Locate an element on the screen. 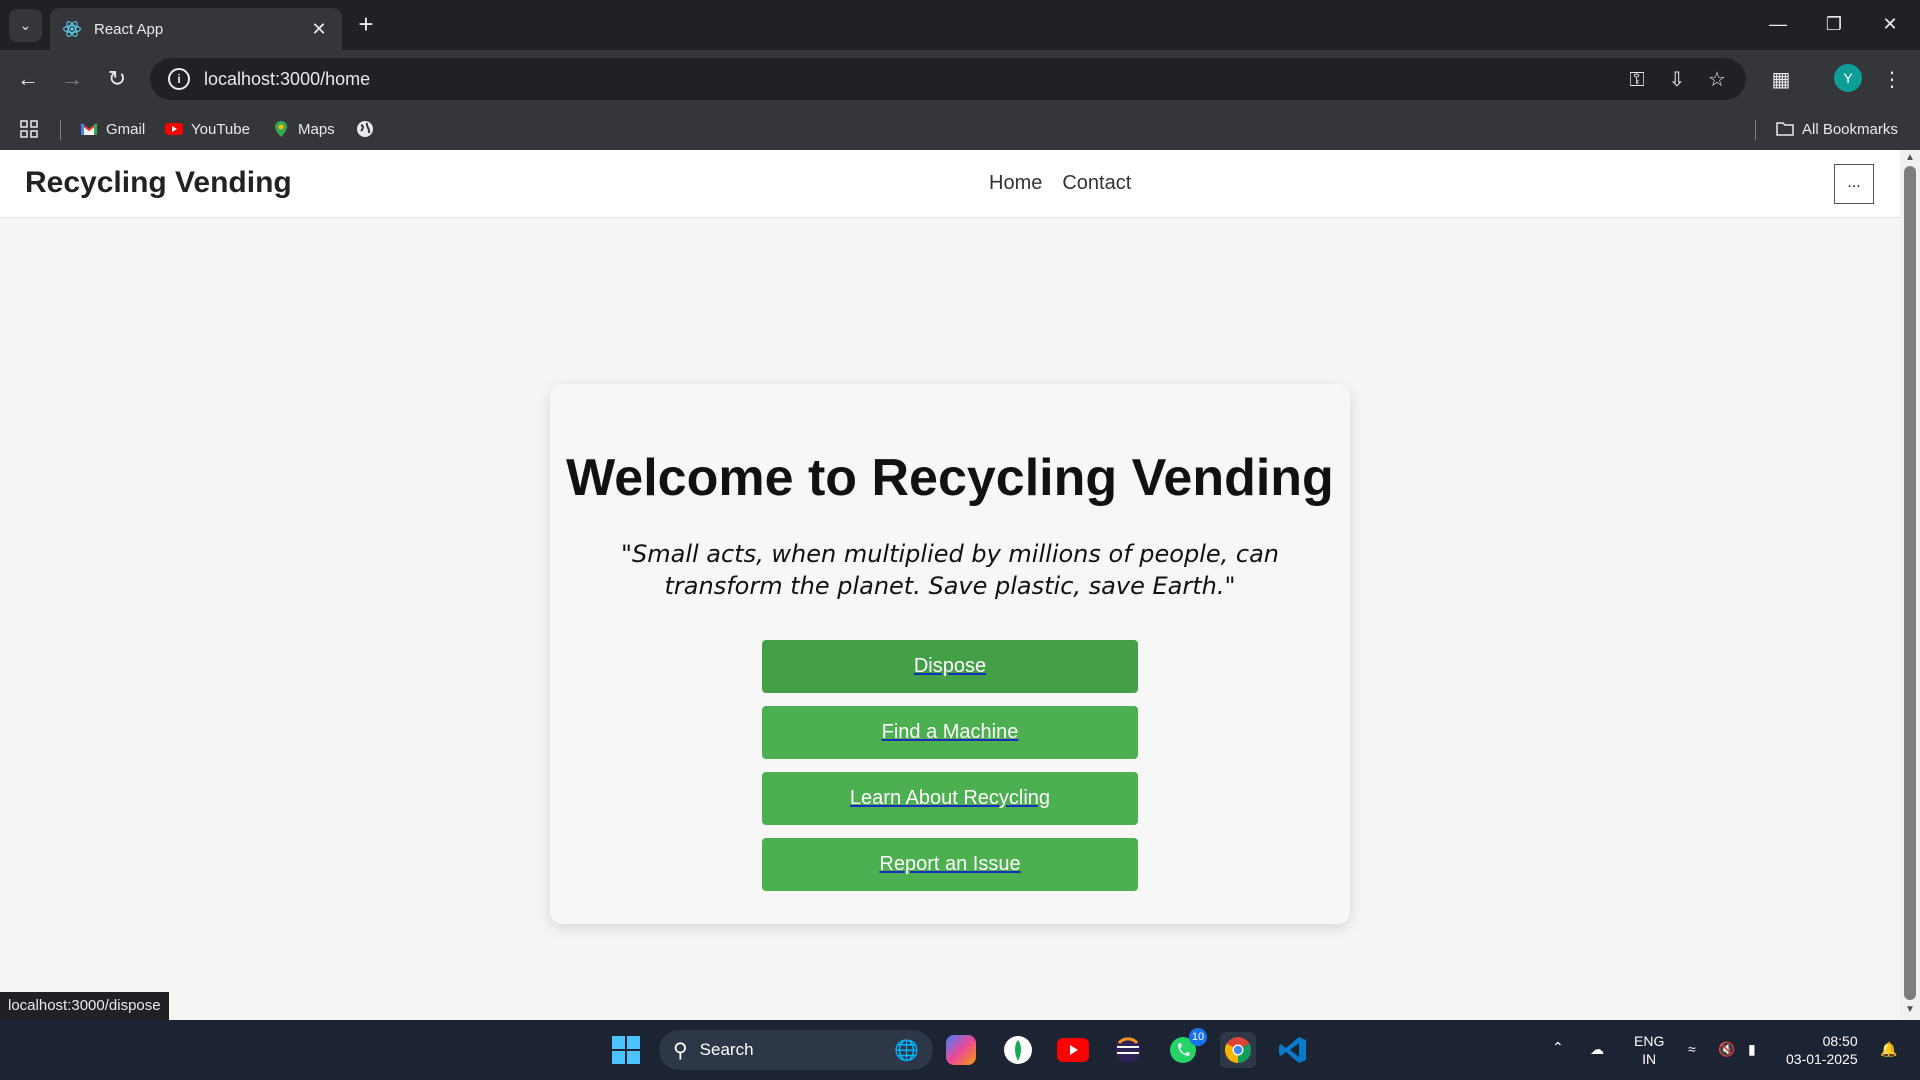 Image resolution: width=1920 pixels, height=1080 pixels. new-tab-icon: + is located at coordinates (366, 24).